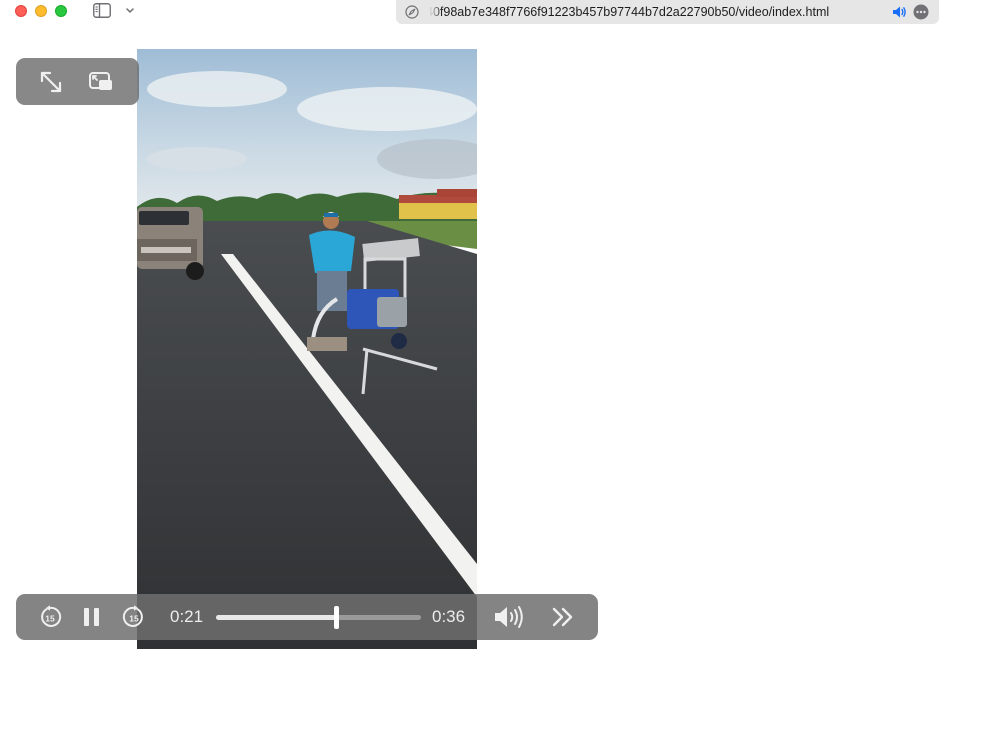  I want to click on pause-icon, so click(92, 617).